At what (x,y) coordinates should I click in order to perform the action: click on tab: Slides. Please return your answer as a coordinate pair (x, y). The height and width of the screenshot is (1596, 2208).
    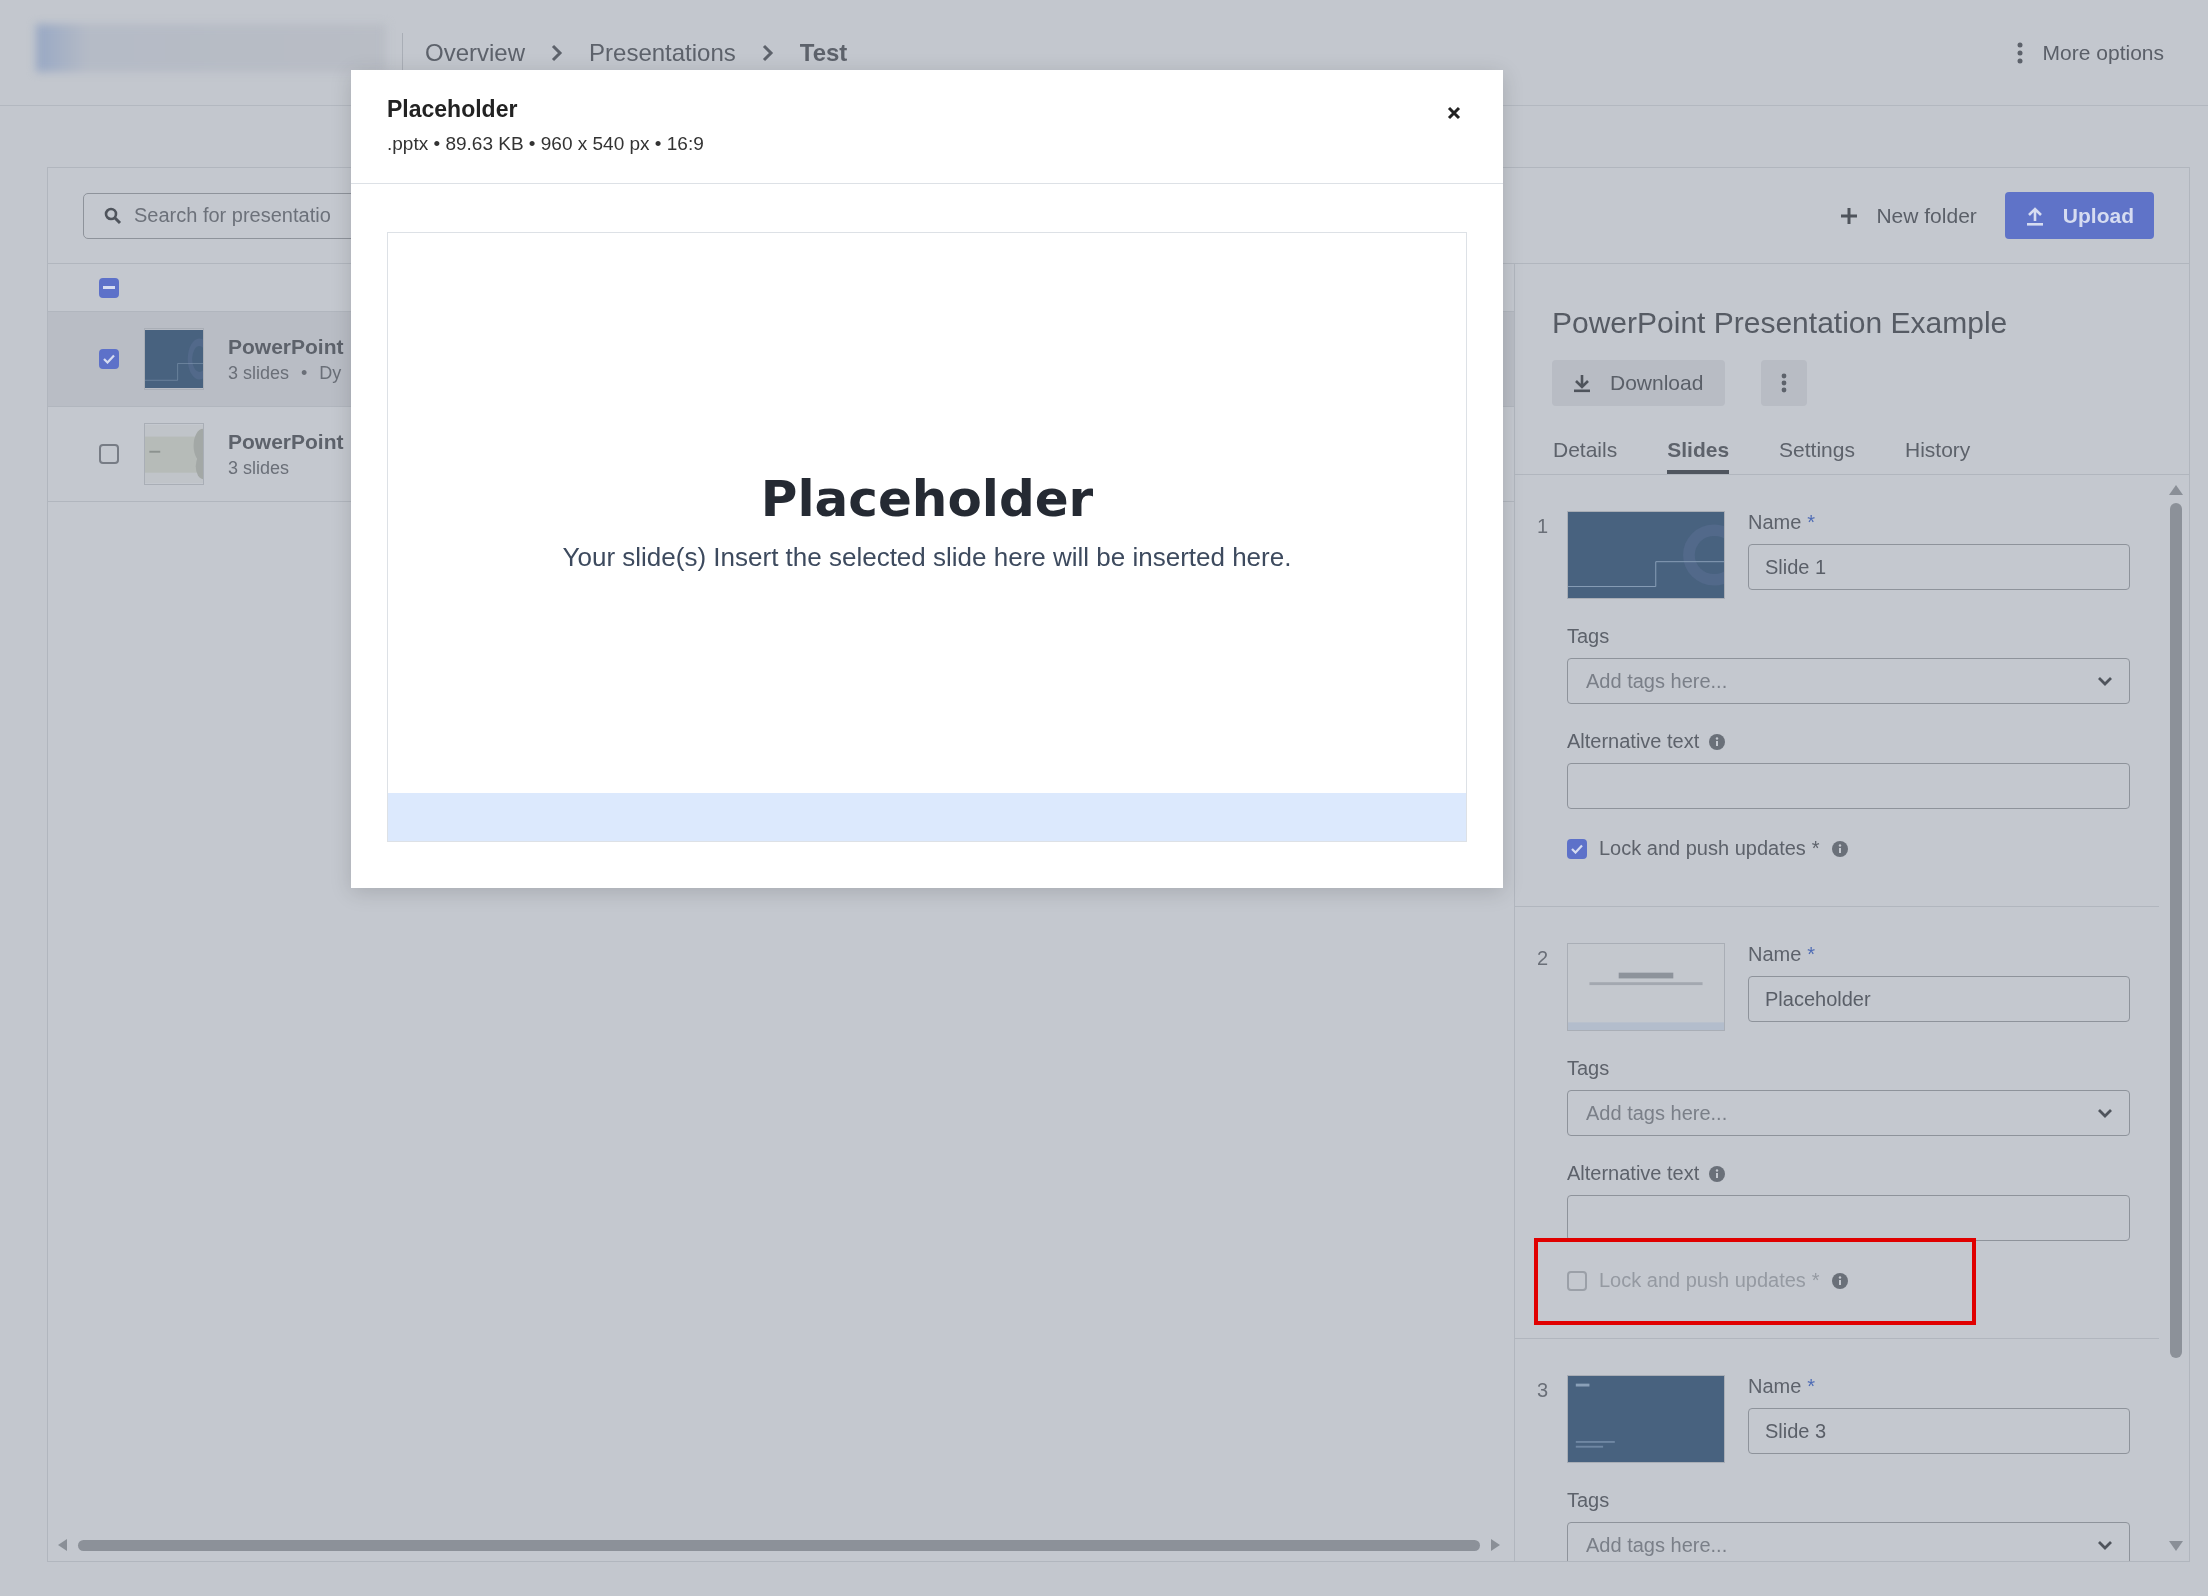
    Looking at the image, I should click on (1698, 453).